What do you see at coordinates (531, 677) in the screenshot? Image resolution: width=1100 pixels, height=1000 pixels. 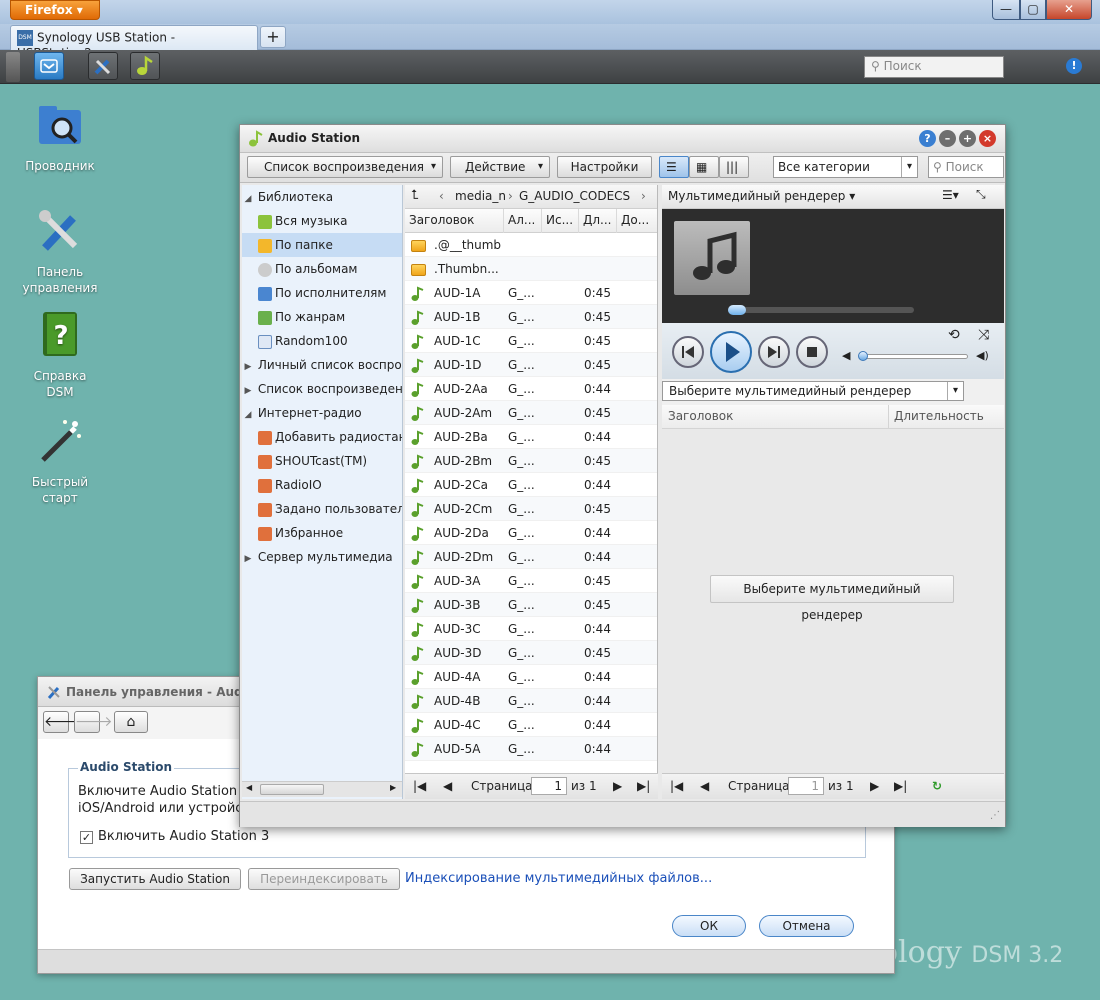 I see `table-row: AUD-4A G_... 0:44` at bounding box center [531, 677].